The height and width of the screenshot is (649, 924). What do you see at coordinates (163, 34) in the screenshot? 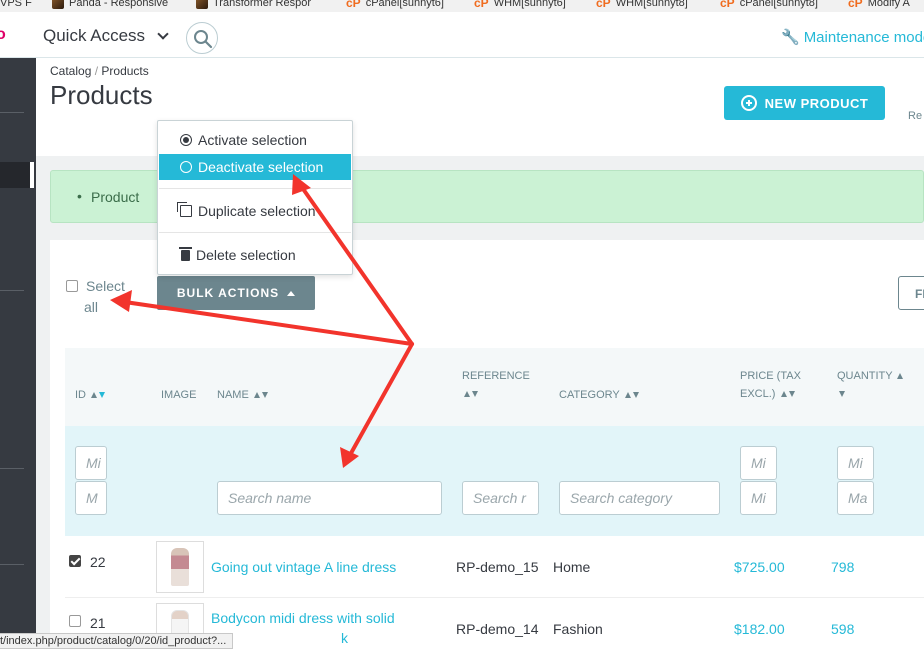
I see `chevron-down-icon` at bounding box center [163, 34].